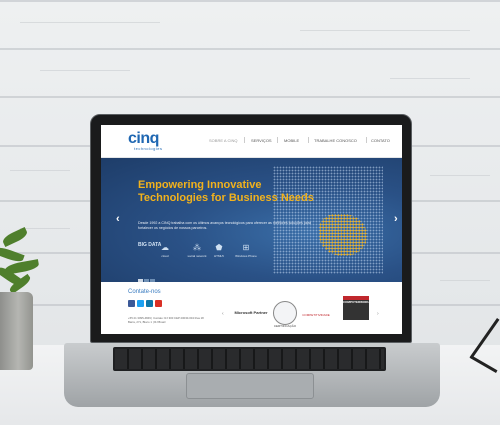 This screenshot has height=425, width=500. What do you see at coordinates (291, 140) in the screenshot?
I see `nav-item-mobile: MOBILE` at bounding box center [291, 140].